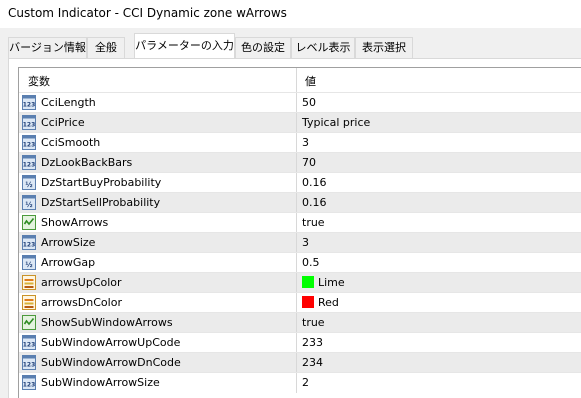  I want to click on parameter-value: 0.16, so click(314, 202).